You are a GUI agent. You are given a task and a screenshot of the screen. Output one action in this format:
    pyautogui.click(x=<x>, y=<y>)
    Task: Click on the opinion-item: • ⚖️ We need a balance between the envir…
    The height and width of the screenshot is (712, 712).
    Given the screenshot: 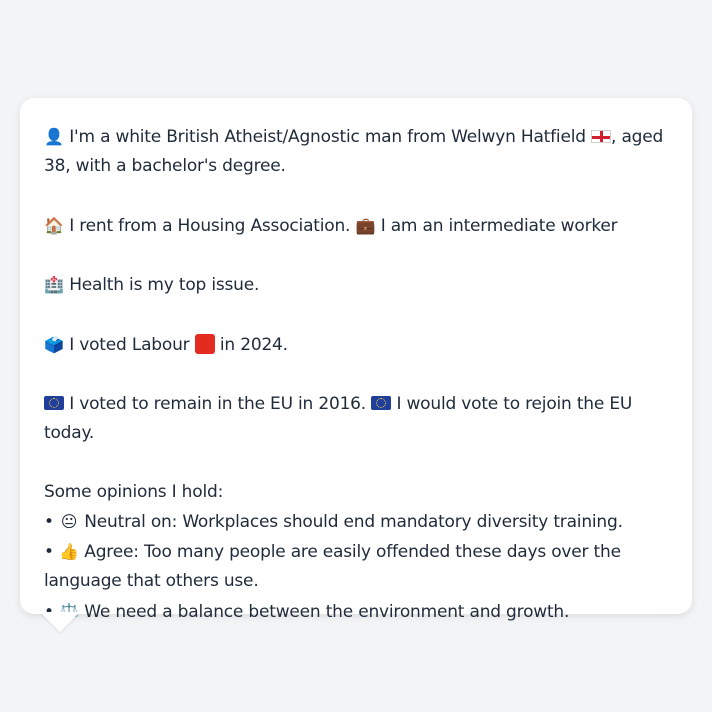 What is the action you would take?
    pyautogui.click(x=356, y=612)
    